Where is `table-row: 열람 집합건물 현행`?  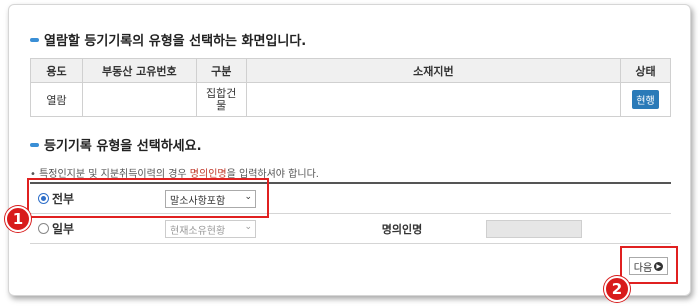 table-row: 열람 집합건물 현행 is located at coordinates (350, 99).